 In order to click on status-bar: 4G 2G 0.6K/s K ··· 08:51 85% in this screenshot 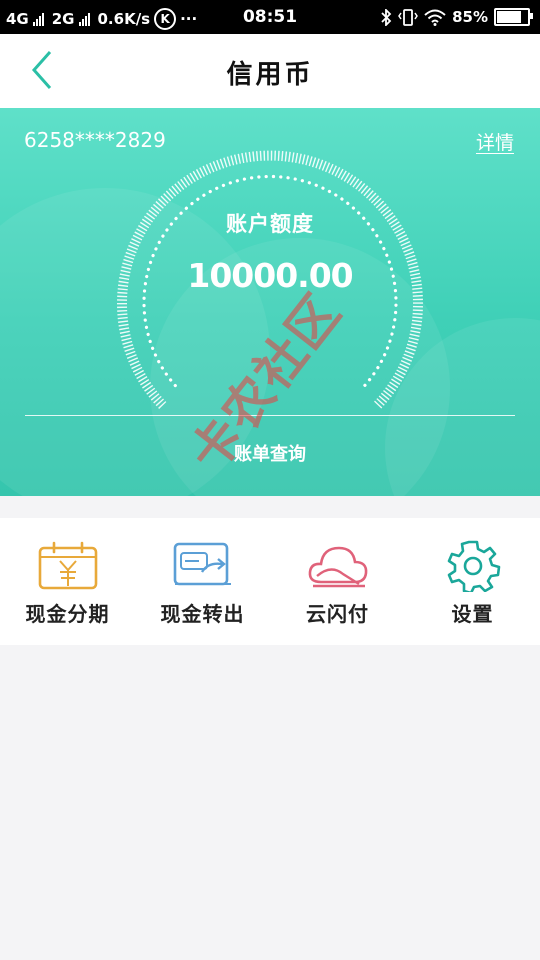, I will do `click(270, 17)`.